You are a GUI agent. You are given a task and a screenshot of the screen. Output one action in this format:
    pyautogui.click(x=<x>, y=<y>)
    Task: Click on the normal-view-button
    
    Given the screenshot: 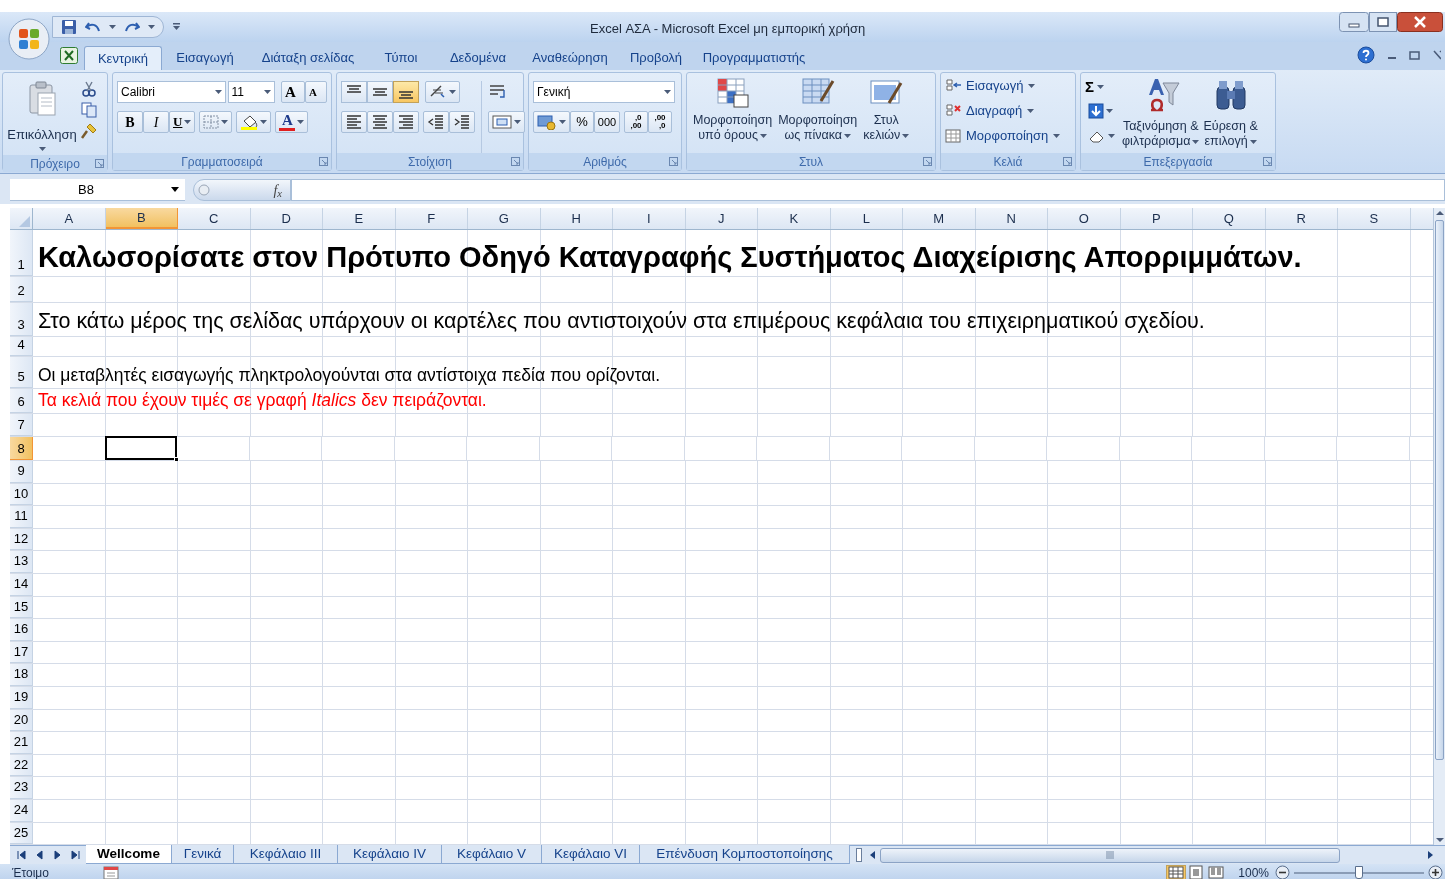 What is the action you would take?
    pyautogui.click(x=1176, y=871)
    